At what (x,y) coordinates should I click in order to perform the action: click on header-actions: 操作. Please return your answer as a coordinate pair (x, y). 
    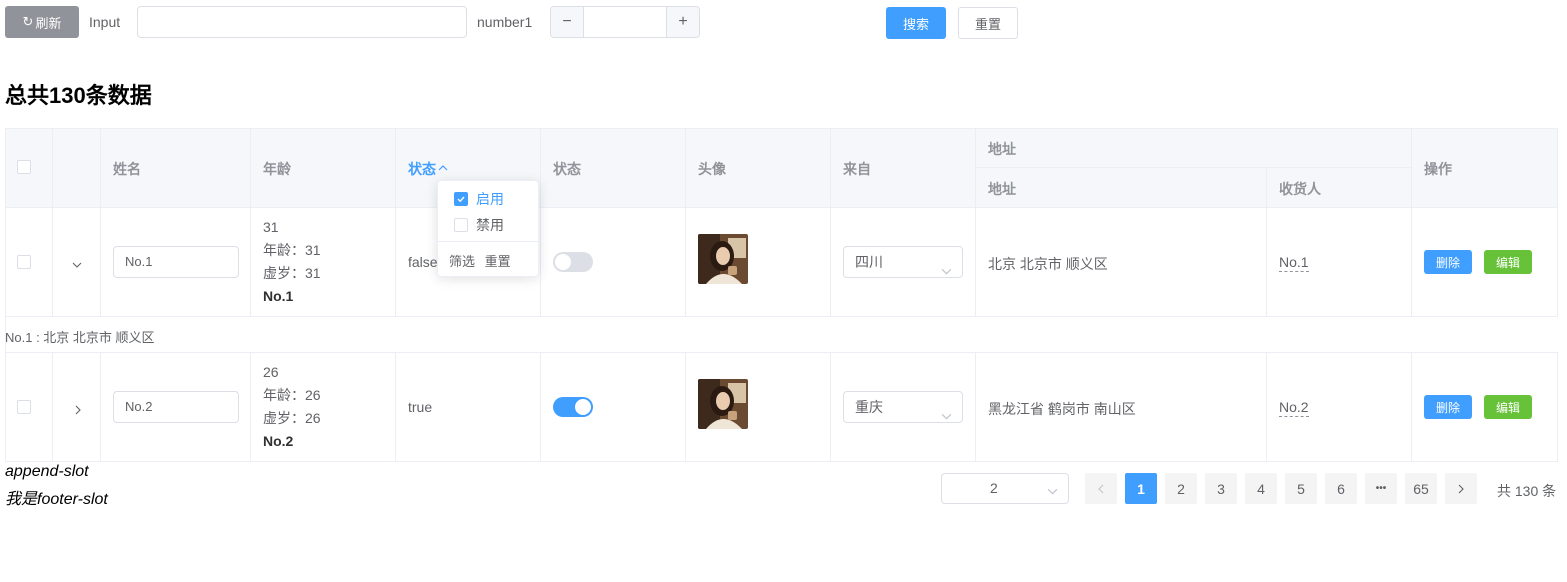
    Looking at the image, I should click on (1485, 168).